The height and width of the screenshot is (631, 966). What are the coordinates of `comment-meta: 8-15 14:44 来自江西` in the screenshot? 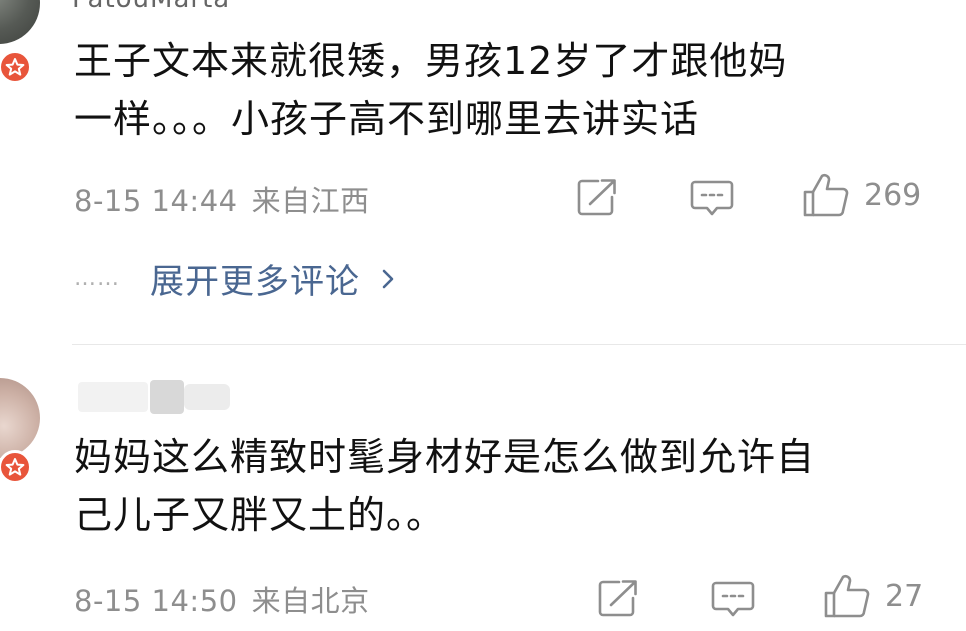 It's located at (222, 199).